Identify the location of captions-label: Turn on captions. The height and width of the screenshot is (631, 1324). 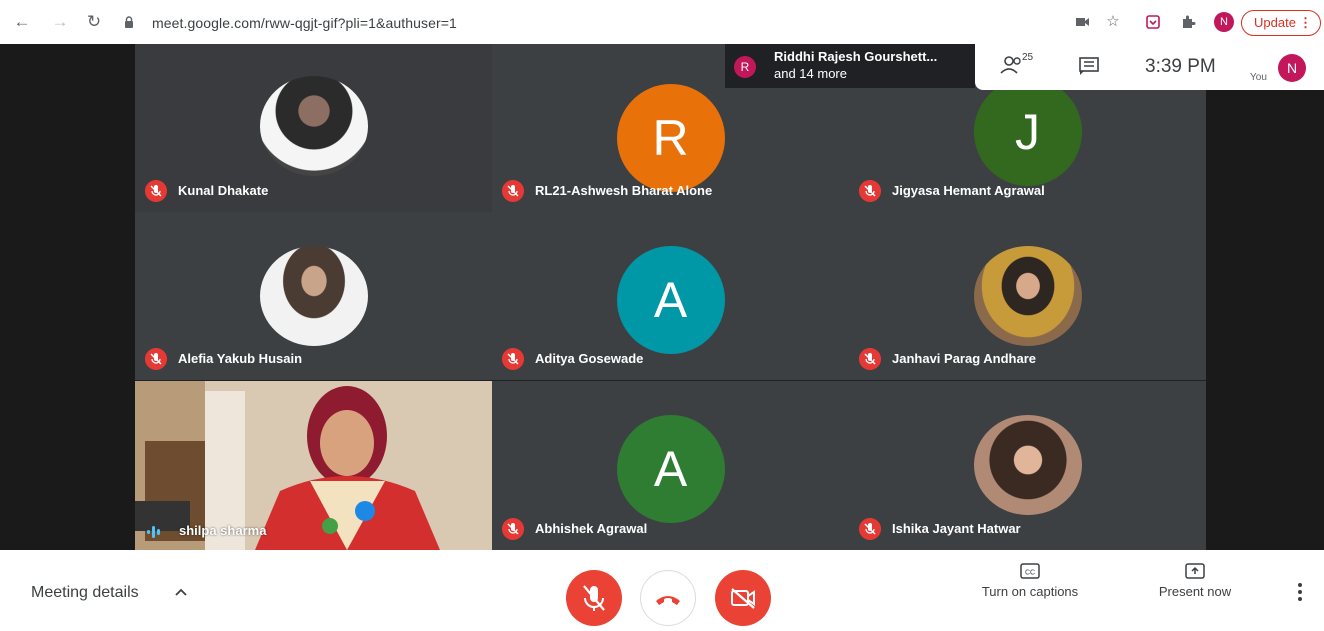
(1030, 591).